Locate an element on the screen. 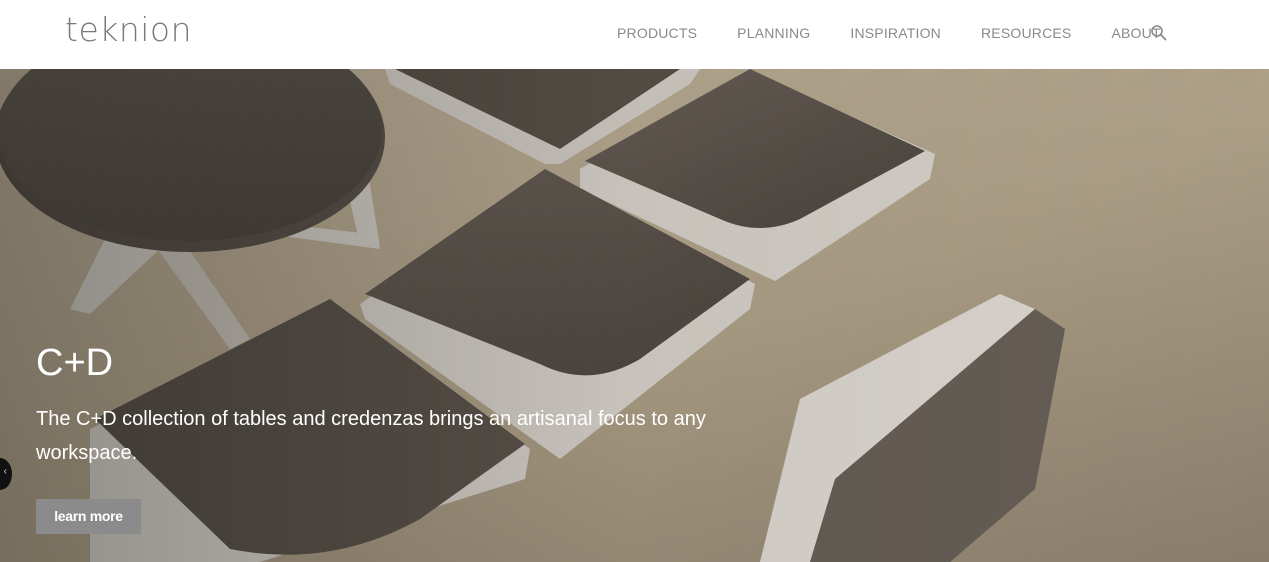 Image resolution: width=1269 pixels, height=562 pixels. chevron-left-icon: ‹ is located at coordinates (5, 471).